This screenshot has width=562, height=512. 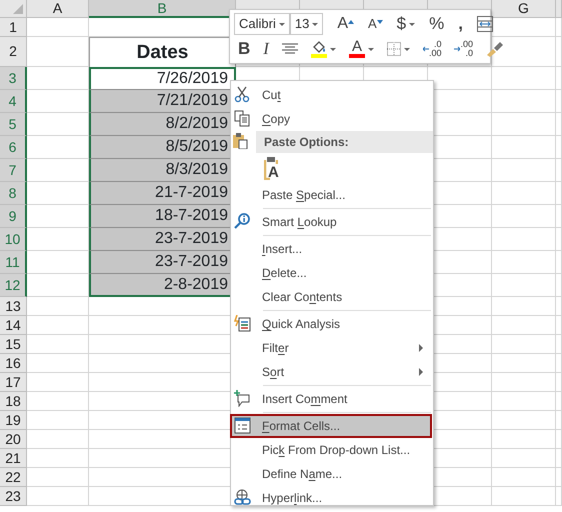 What do you see at coordinates (306, 142) in the screenshot?
I see `section-header: Paste Options` at bounding box center [306, 142].